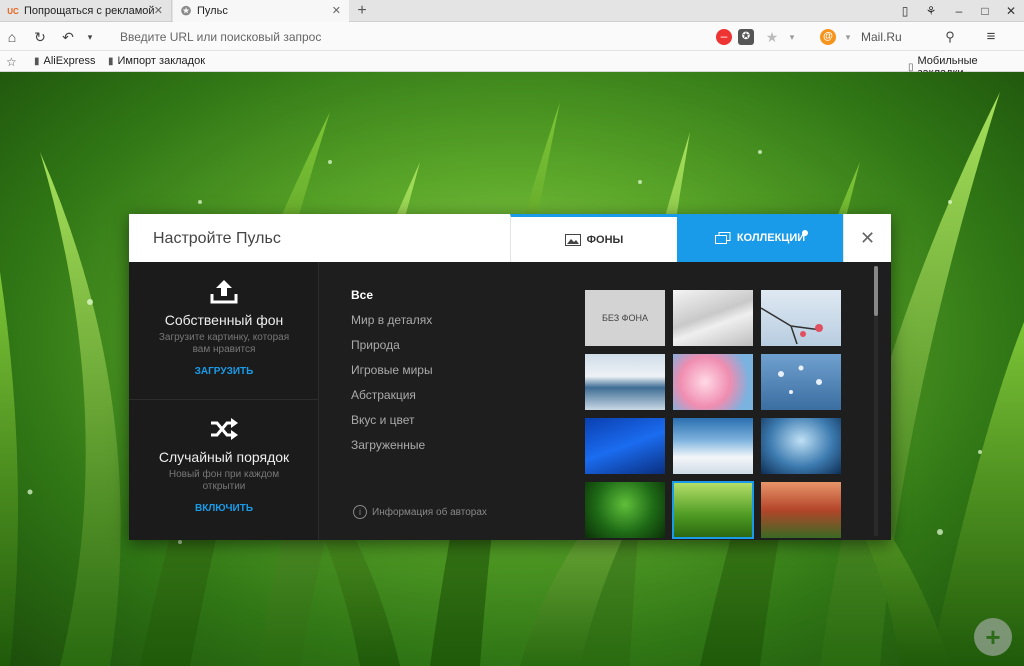  Describe the element at coordinates (392, 325) in the screenshot. I see `category-item: Мир в деталях` at that location.